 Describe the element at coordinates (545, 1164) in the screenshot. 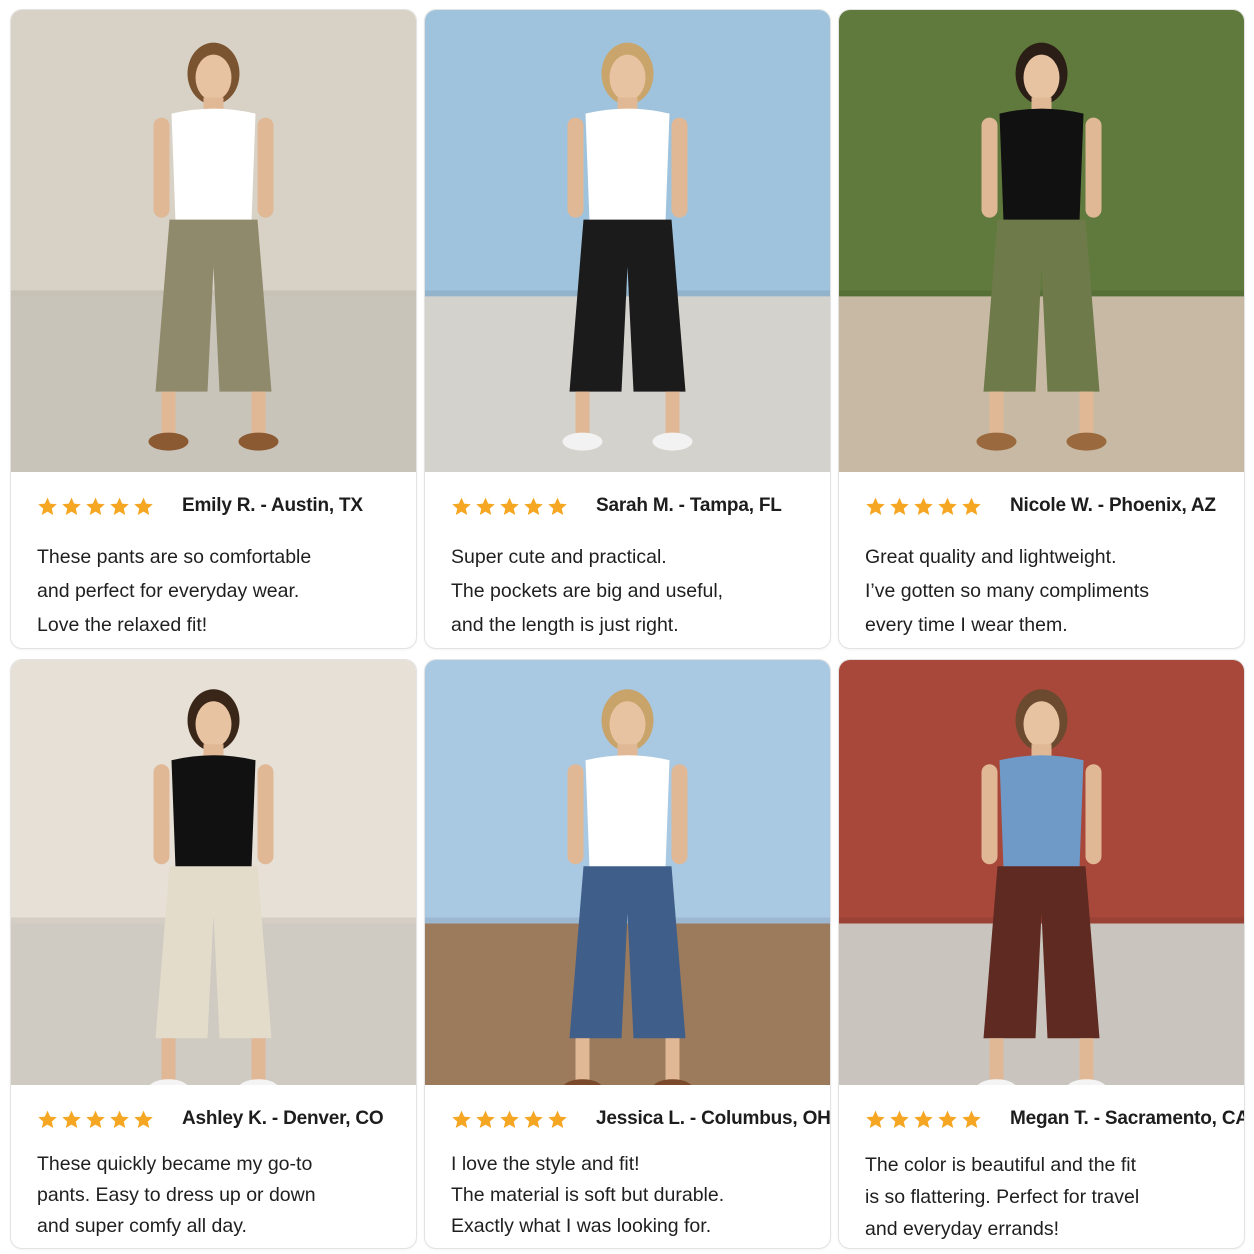

I see `review-line: I love the style and fit!` at that location.